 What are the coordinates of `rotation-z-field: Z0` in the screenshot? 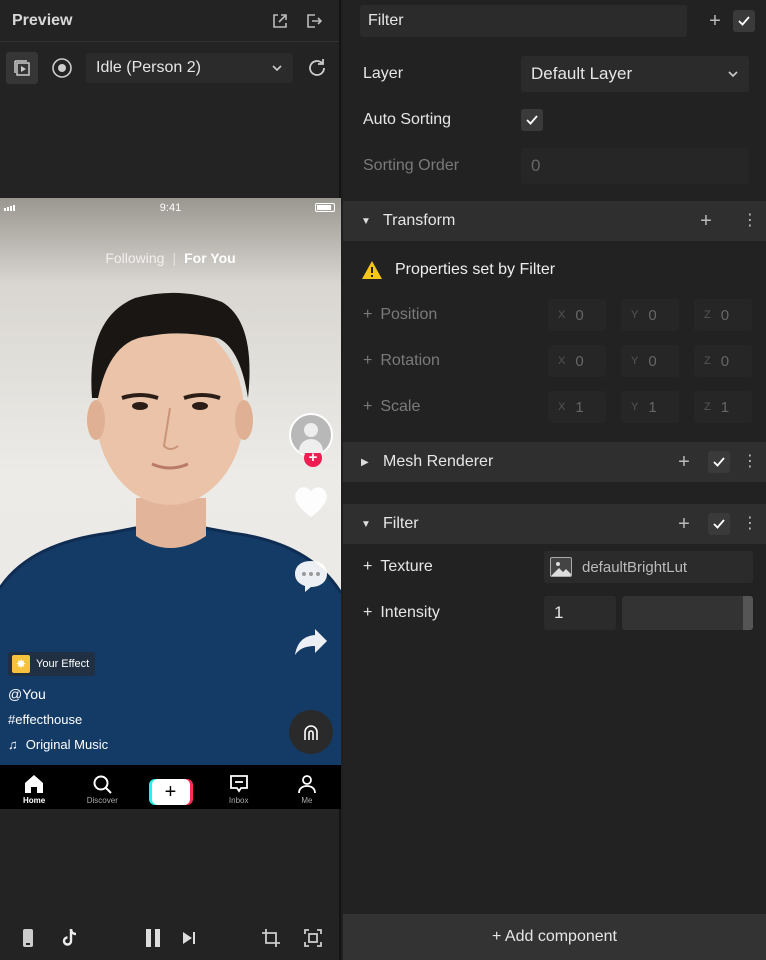 It's located at (723, 361).